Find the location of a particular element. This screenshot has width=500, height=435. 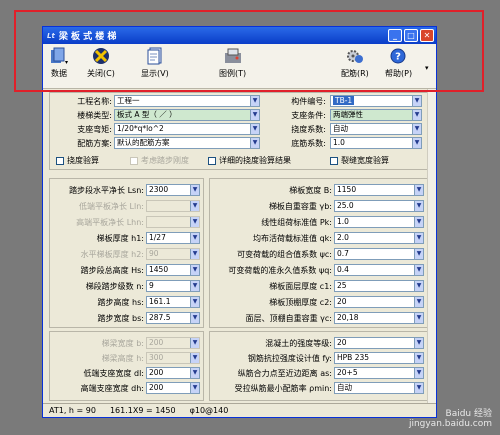

value-combo: 1/27 ▼ is located at coordinates (173, 238).